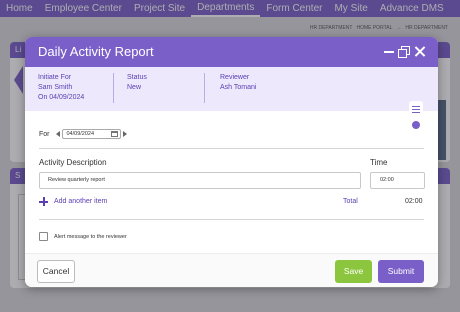 The width and height of the screenshot is (460, 312). I want to click on status-value: New, so click(134, 87).